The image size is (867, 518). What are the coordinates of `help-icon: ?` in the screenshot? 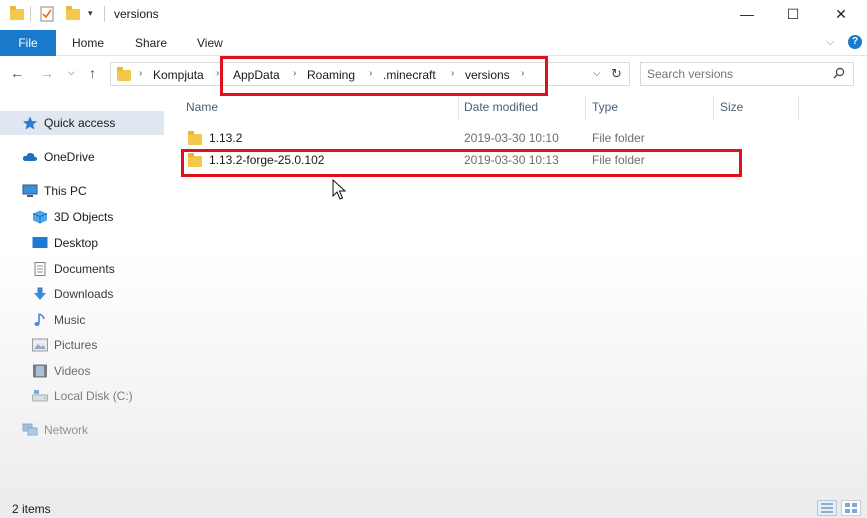 It's located at (855, 42).